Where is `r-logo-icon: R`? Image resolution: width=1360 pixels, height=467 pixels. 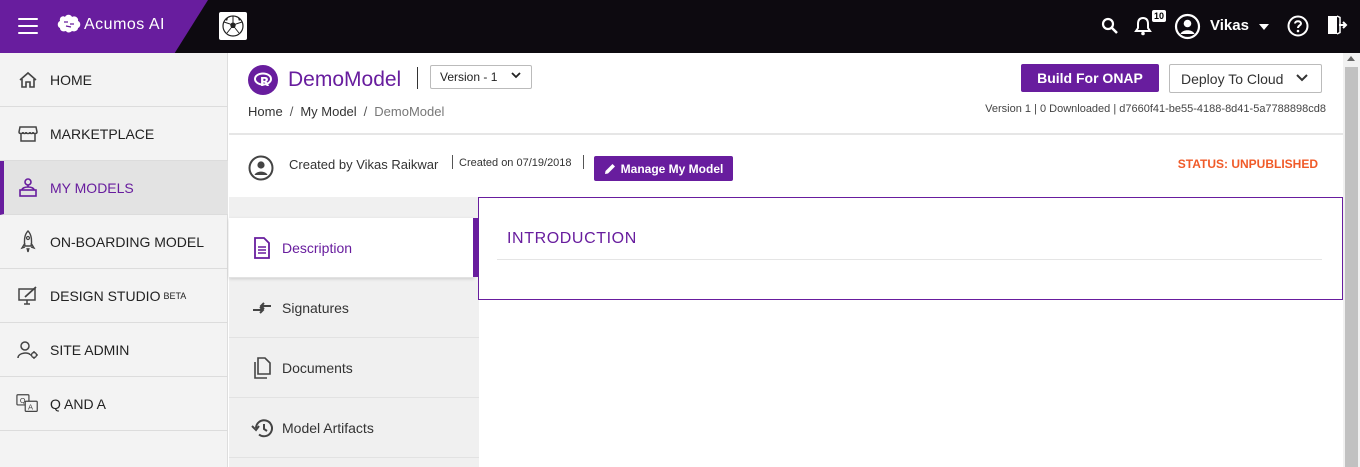 r-logo-icon: R is located at coordinates (263, 80).